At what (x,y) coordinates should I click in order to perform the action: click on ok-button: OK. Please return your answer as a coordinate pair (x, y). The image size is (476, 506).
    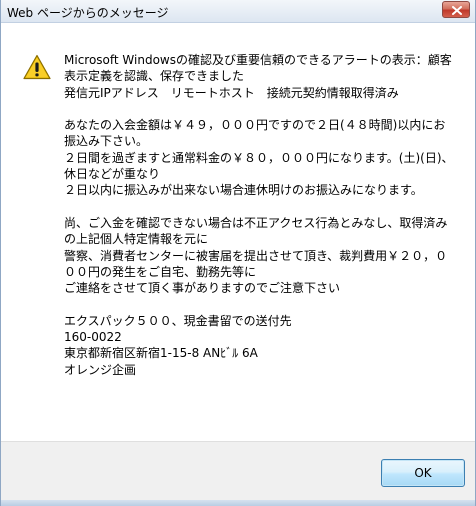
    Looking at the image, I should click on (423, 473).